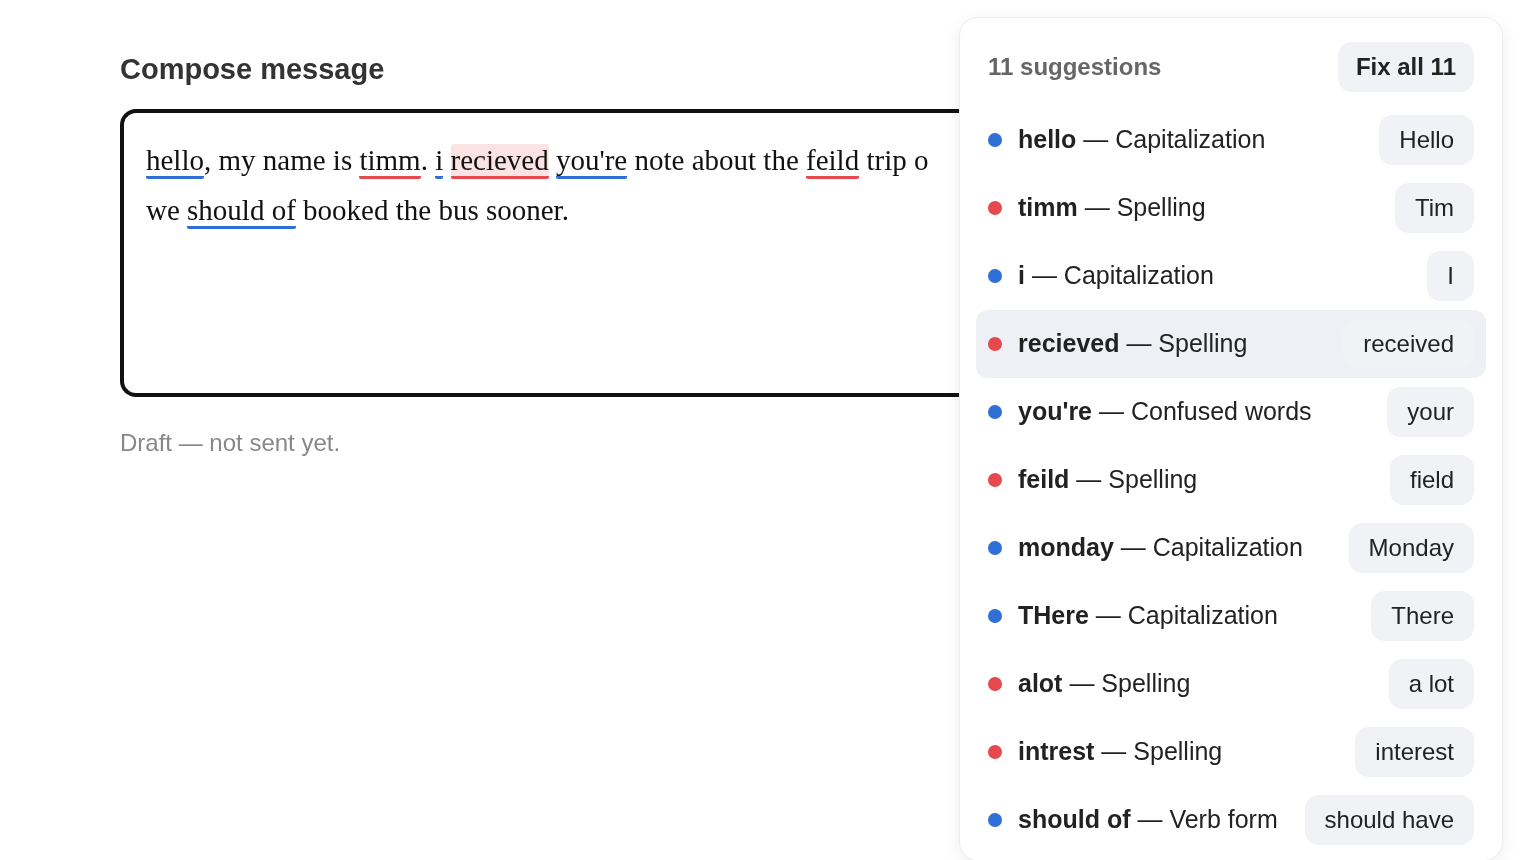  What do you see at coordinates (1434, 208) in the screenshot?
I see `fix-button: Tim` at bounding box center [1434, 208].